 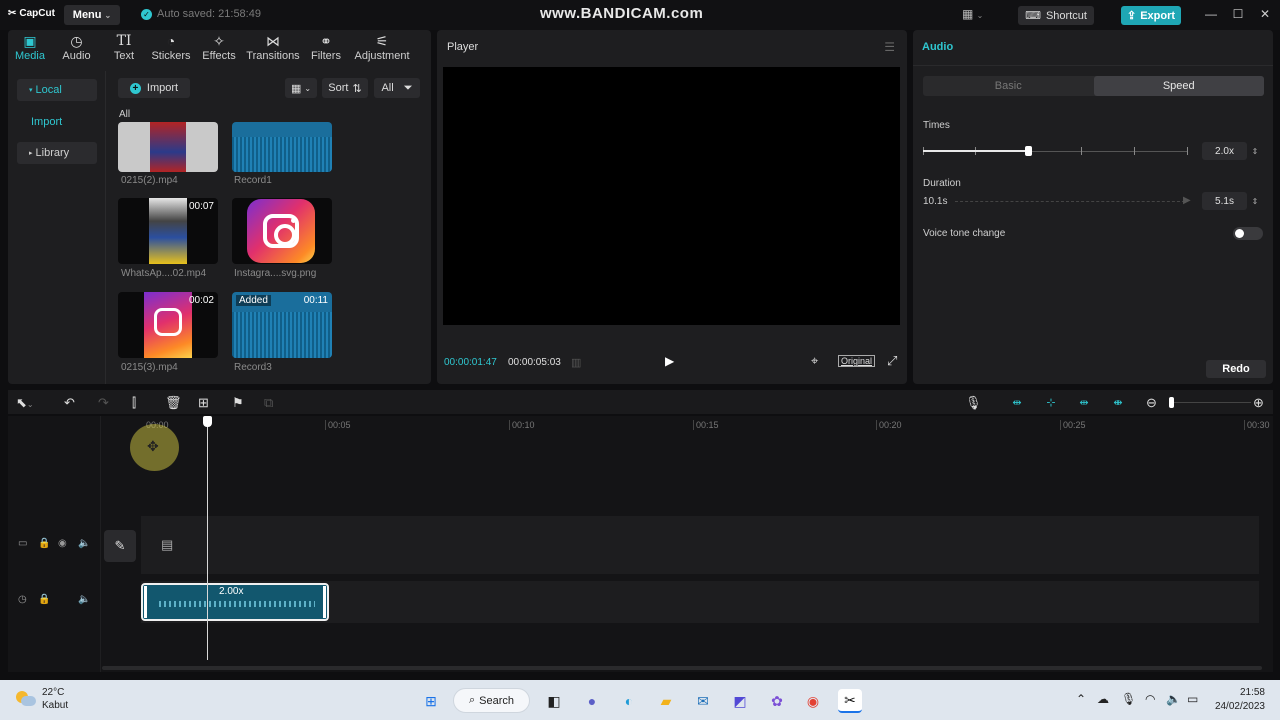 I want to click on auto-snap-icon: ⊹, so click(x=1051, y=402).